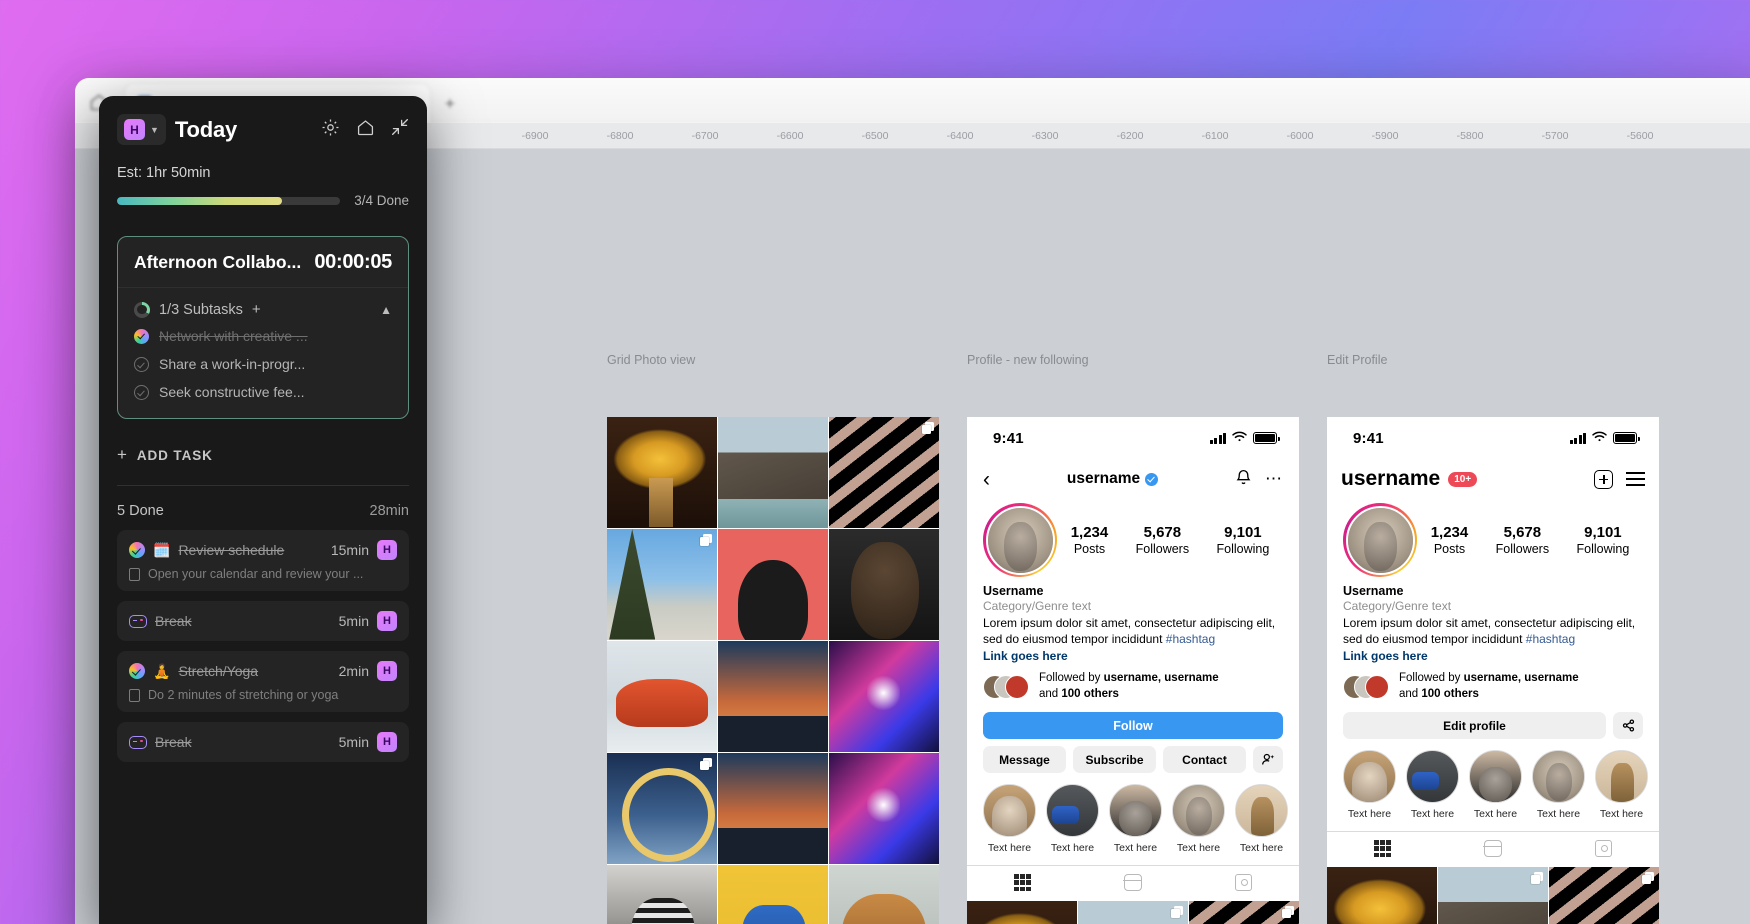 Image resolution: width=1750 pixels, height=924 pixels. Describe the element at coordinates (1268, 760) in the screenshot. I see `add-person-icon` at that location.